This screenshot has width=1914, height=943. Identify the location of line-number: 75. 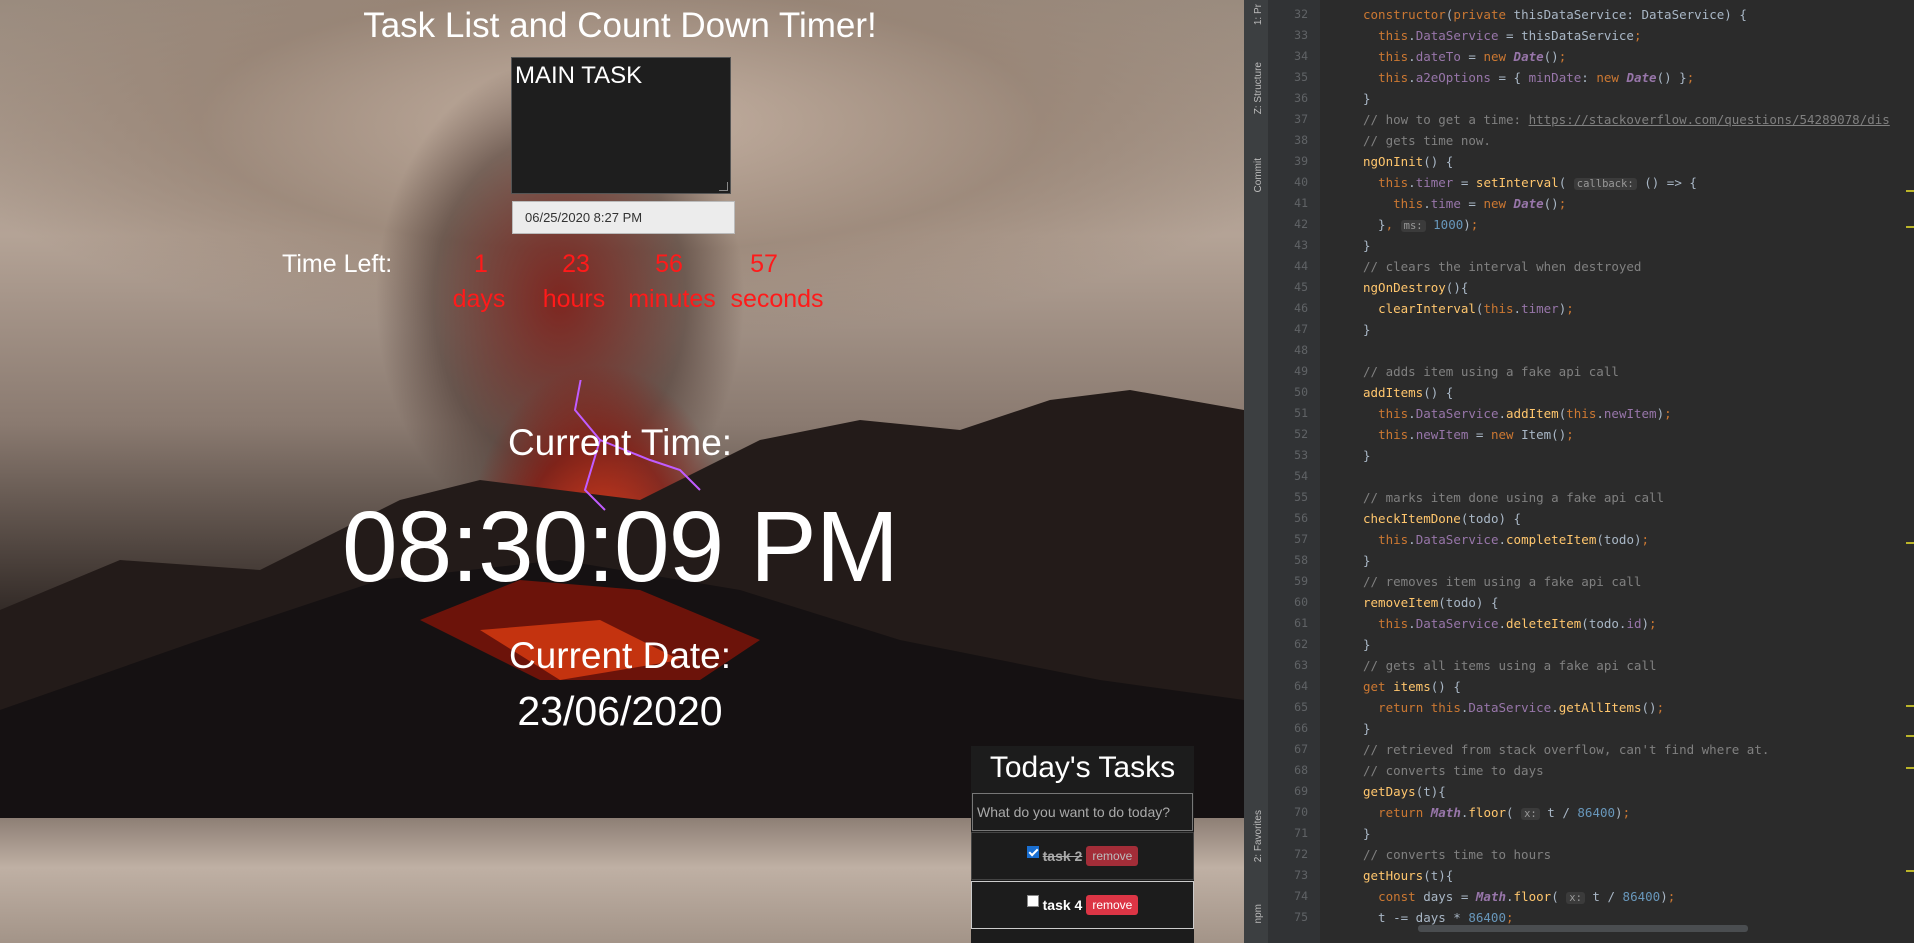
(1301, 917).